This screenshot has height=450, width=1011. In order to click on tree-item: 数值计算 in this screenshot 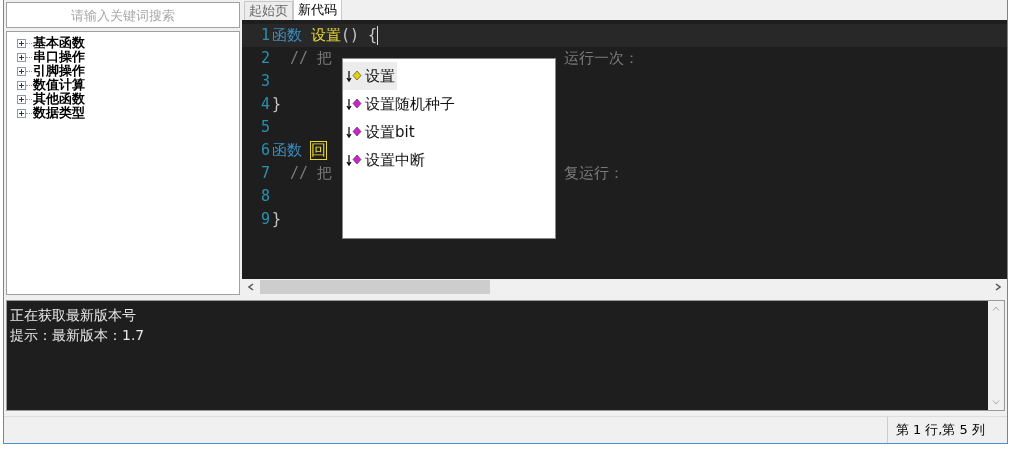, I will do `click(59, 85)`.